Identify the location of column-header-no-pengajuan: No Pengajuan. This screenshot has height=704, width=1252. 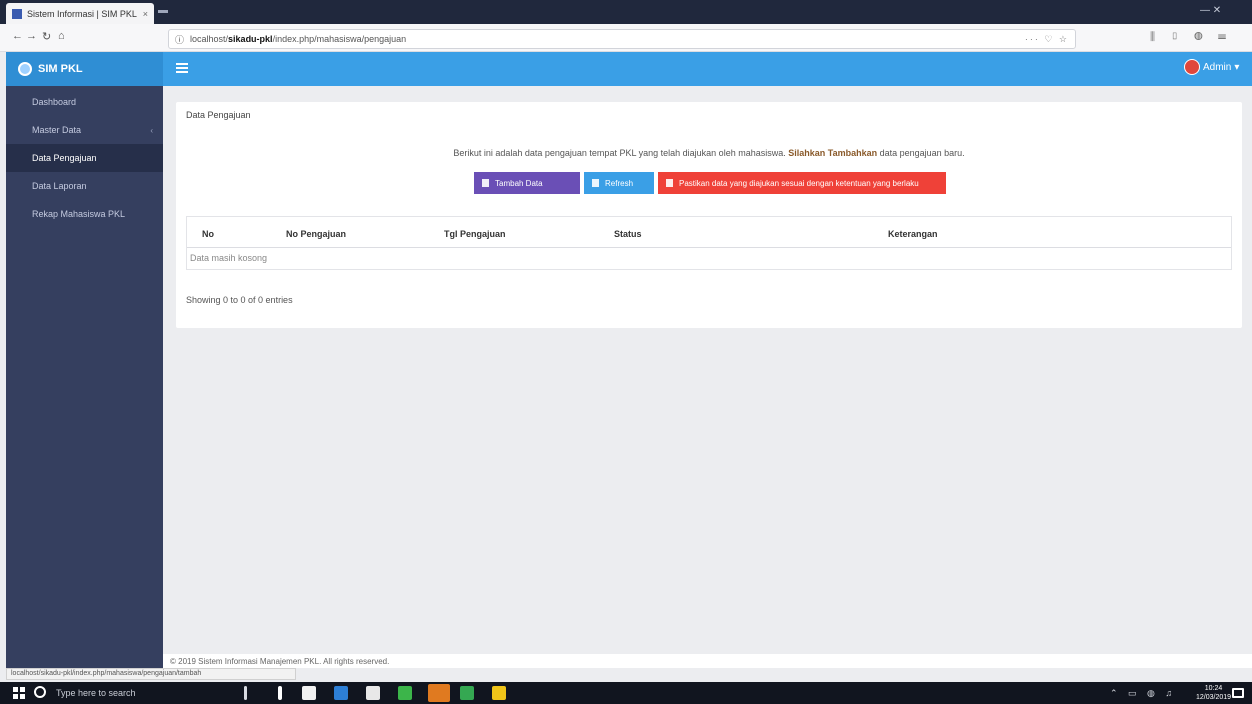
(316, 234).